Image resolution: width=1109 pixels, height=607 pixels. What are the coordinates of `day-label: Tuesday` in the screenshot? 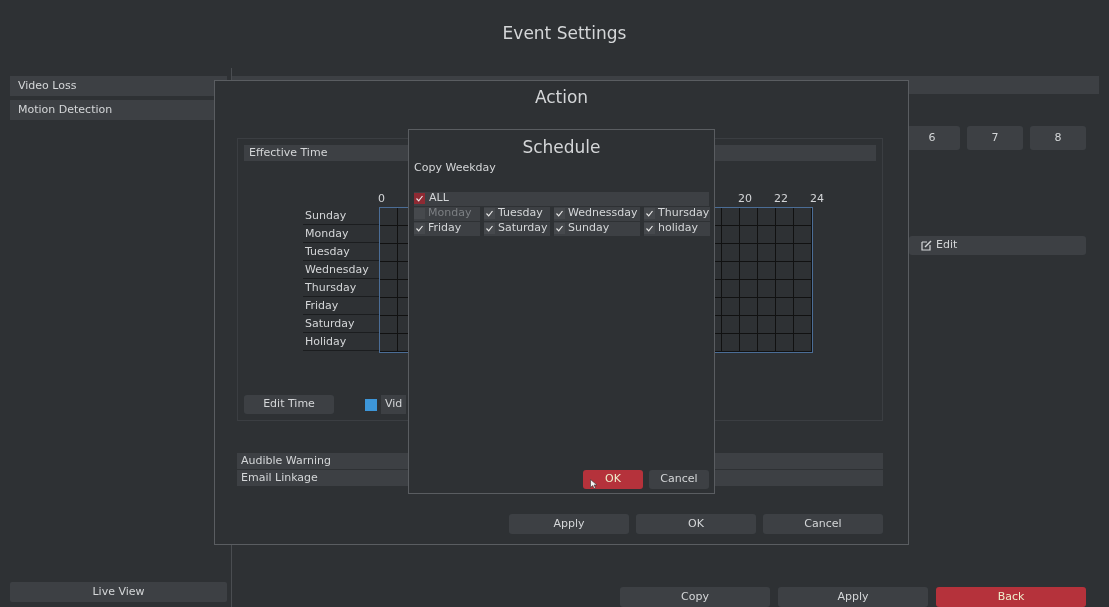 It's located at (341, 252).